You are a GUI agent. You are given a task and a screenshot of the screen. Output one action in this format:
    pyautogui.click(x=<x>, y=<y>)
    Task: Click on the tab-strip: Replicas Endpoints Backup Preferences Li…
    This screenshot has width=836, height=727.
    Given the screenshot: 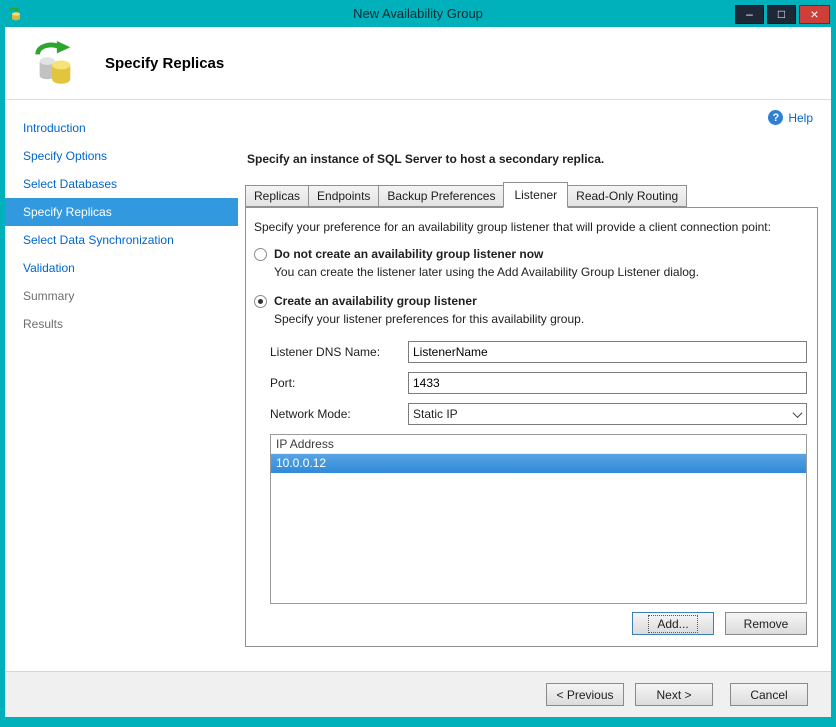 What is the action you would take?
    pyautogui.click(x=531, y=195)
    